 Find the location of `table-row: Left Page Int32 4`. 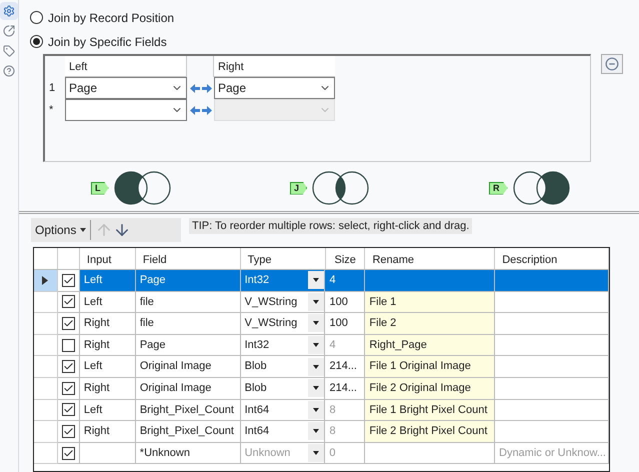

table-row: Left Page Int32 4 is located at coordinates (321, 281).